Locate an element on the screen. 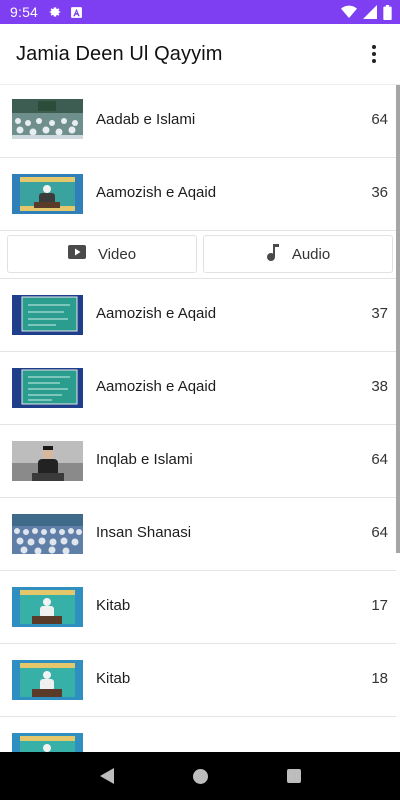  list-item: Aadab e Islami 64 is located at coordinates (198, 121).